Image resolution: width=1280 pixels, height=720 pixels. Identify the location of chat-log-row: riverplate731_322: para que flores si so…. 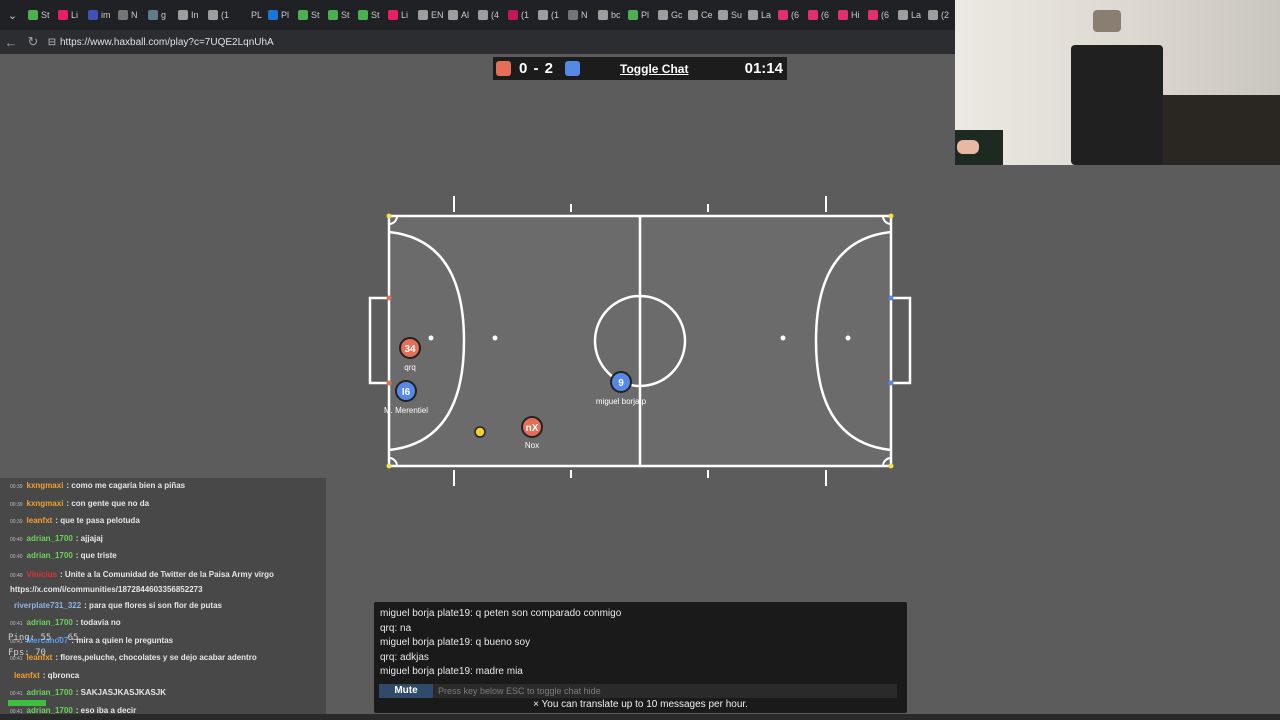
(163, 607).